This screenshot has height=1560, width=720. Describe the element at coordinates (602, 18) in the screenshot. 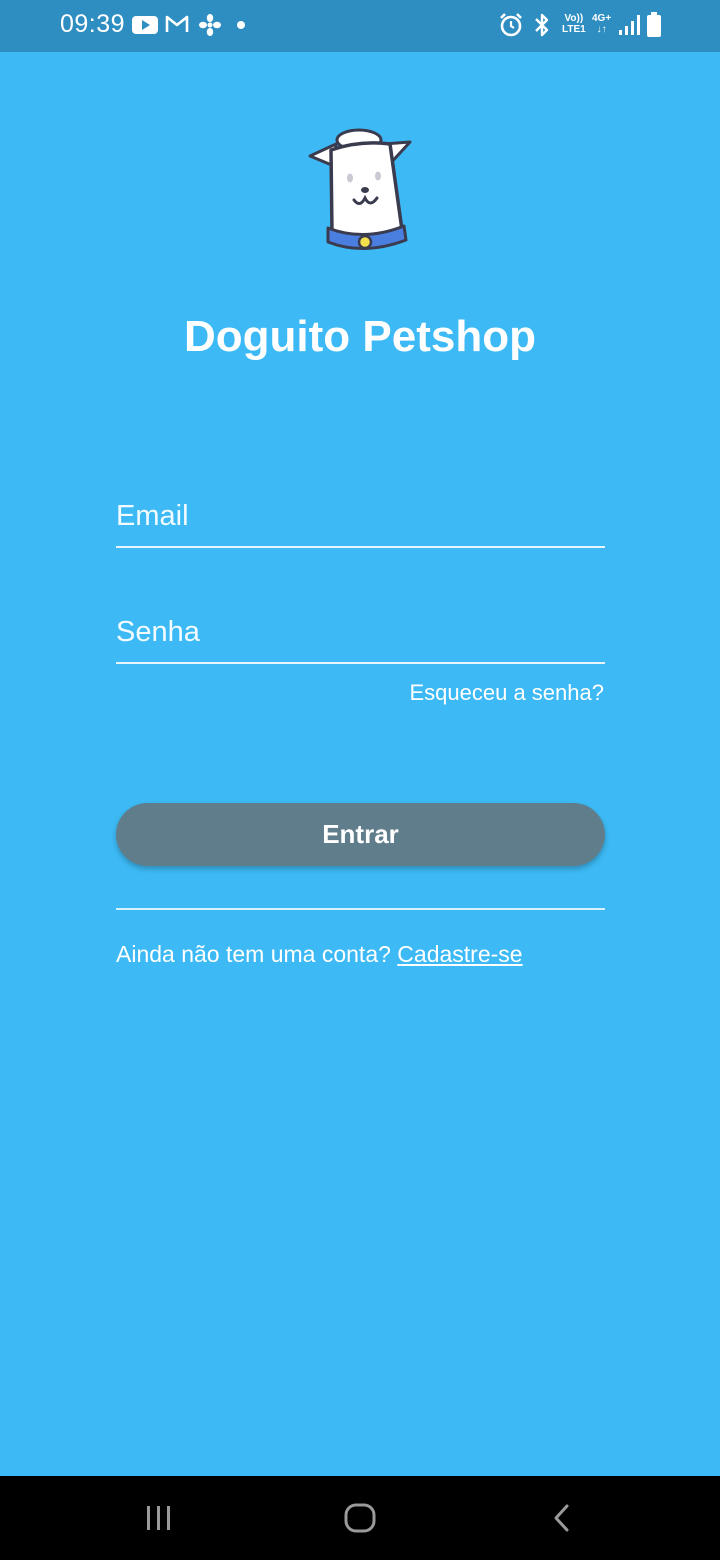

I see `network-type: 4G+` at that location.